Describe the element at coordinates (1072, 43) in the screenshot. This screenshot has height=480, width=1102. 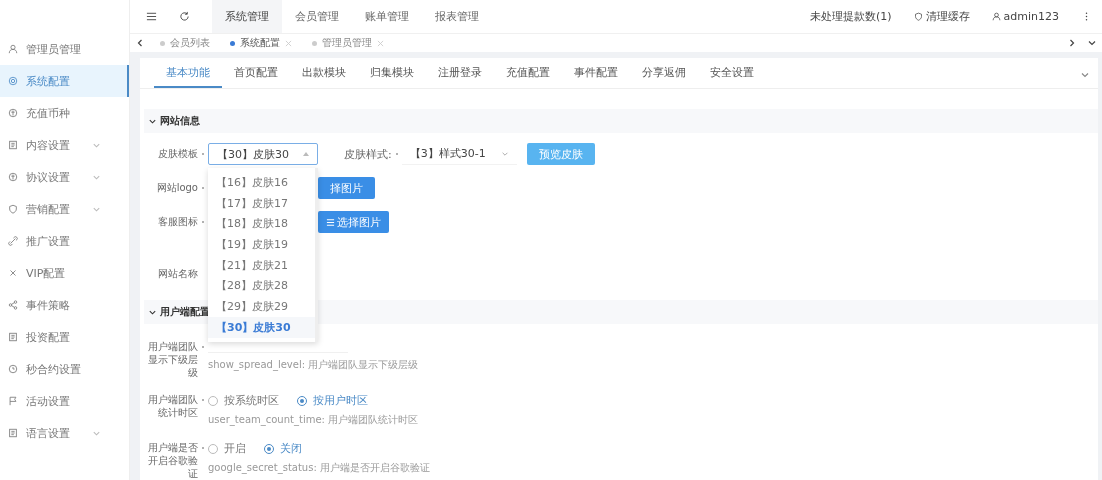
I see `chevron-right-icon` at that location.